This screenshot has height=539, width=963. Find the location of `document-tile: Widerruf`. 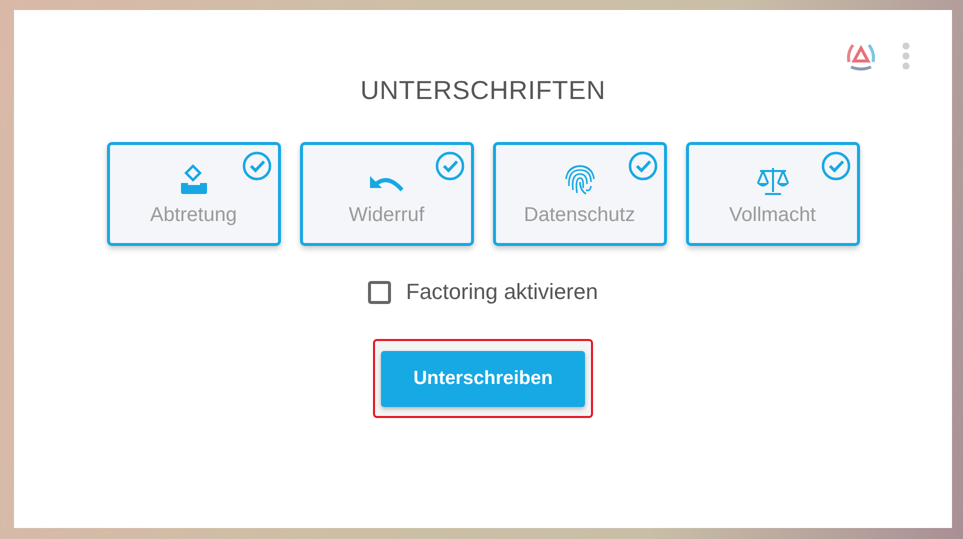

document-tile: Widerruf is located at coordinates (387, 194).